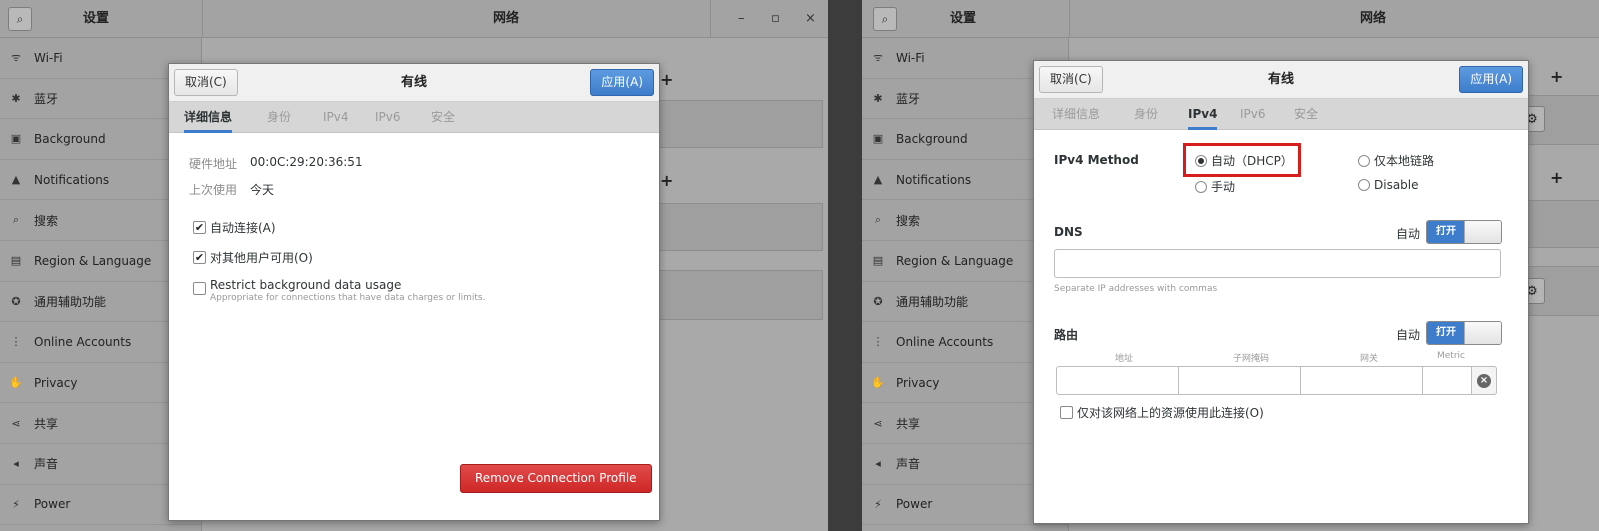 The width and height of the screenshot is (1599, 531). I want to click on all-users-checkbox: ✔ 对其他用户可用(O), so click(253, 257).